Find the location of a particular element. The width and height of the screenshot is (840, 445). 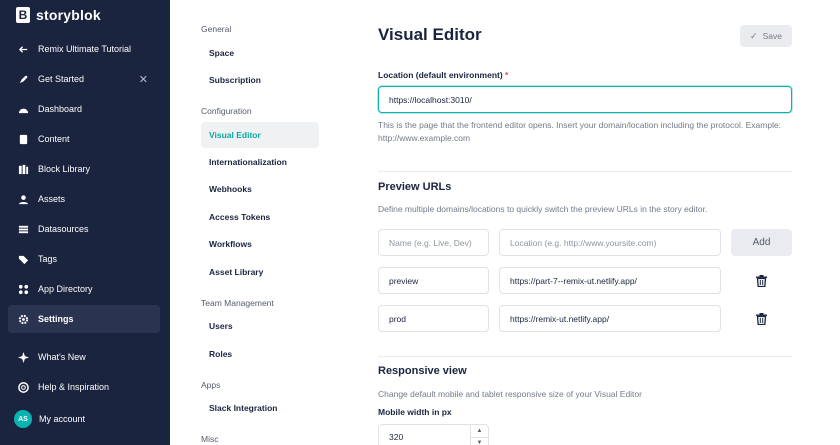

dashboard-icon is located at coordinates (23, 109).